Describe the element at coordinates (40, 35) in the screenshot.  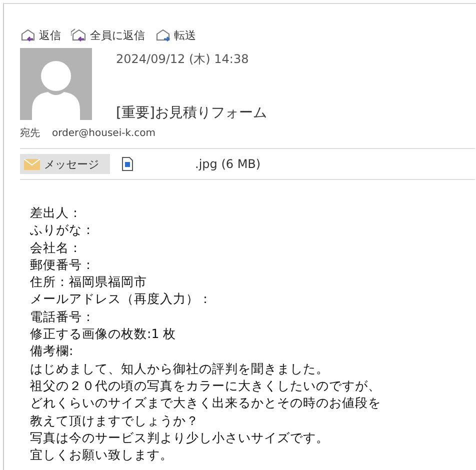
I see `reply-button: 返信` at that location.